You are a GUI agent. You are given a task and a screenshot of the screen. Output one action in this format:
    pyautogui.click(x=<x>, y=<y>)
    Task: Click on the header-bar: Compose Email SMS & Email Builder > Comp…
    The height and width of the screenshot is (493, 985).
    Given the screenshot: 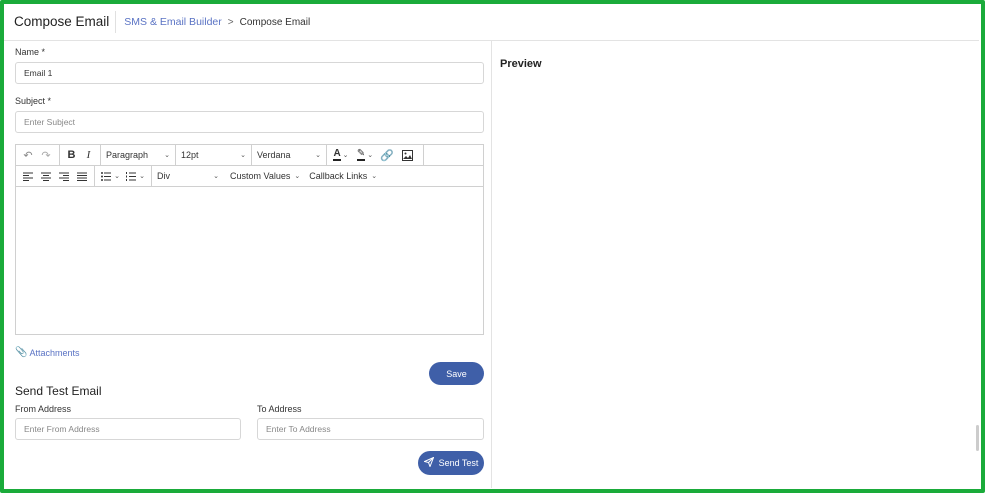 What is the action you would take?
    pyautogui.click(x=491, y=22)
    